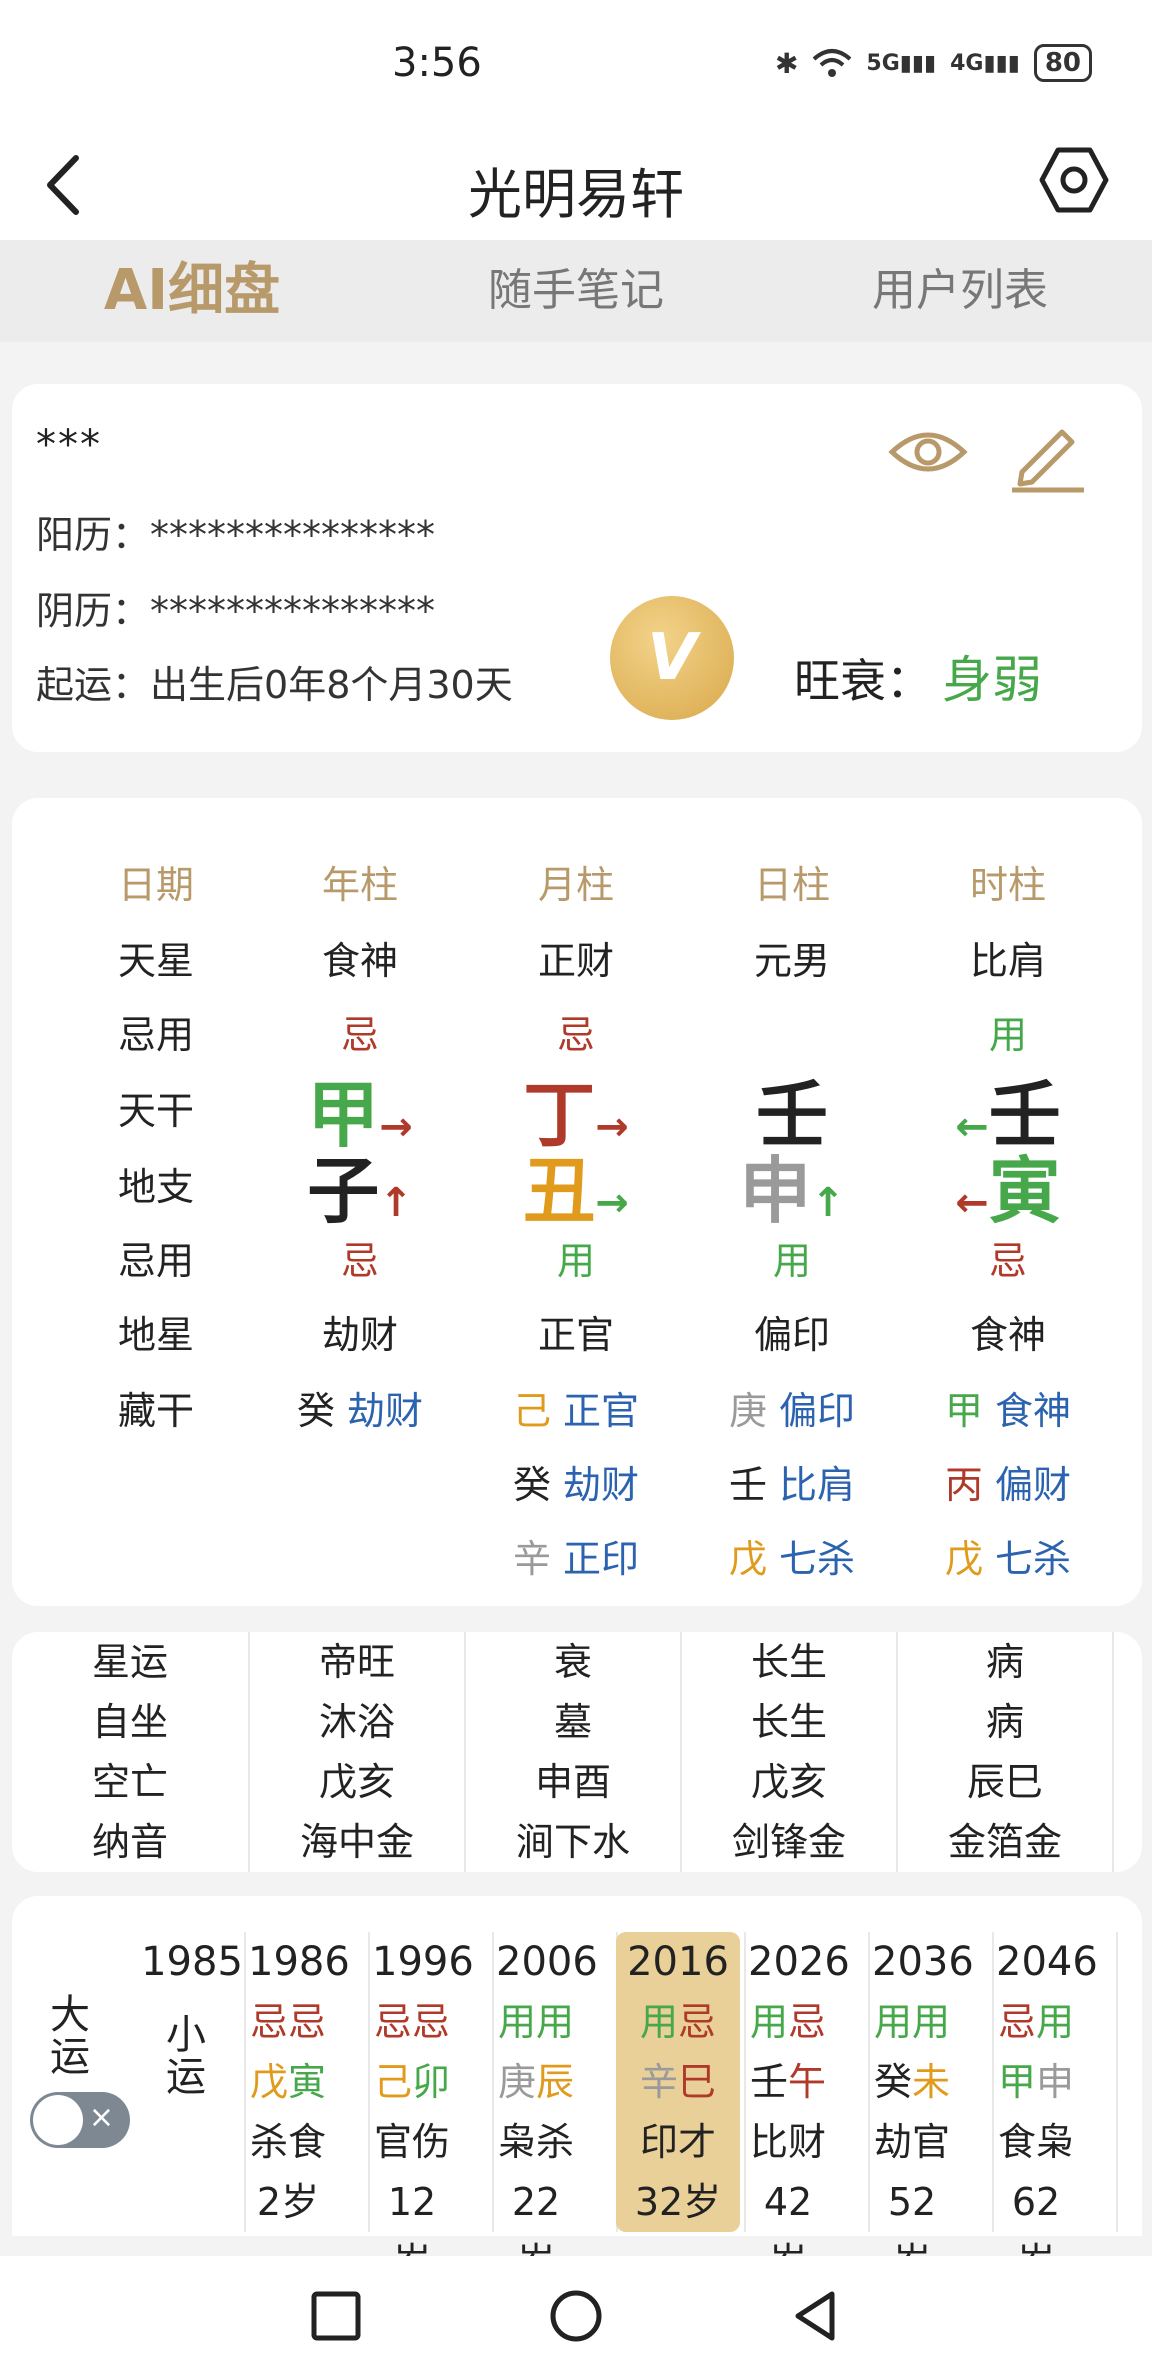 This screenshot has height=2376, width=1152. I want to click on solar-value: ***************, so click(293, 535).